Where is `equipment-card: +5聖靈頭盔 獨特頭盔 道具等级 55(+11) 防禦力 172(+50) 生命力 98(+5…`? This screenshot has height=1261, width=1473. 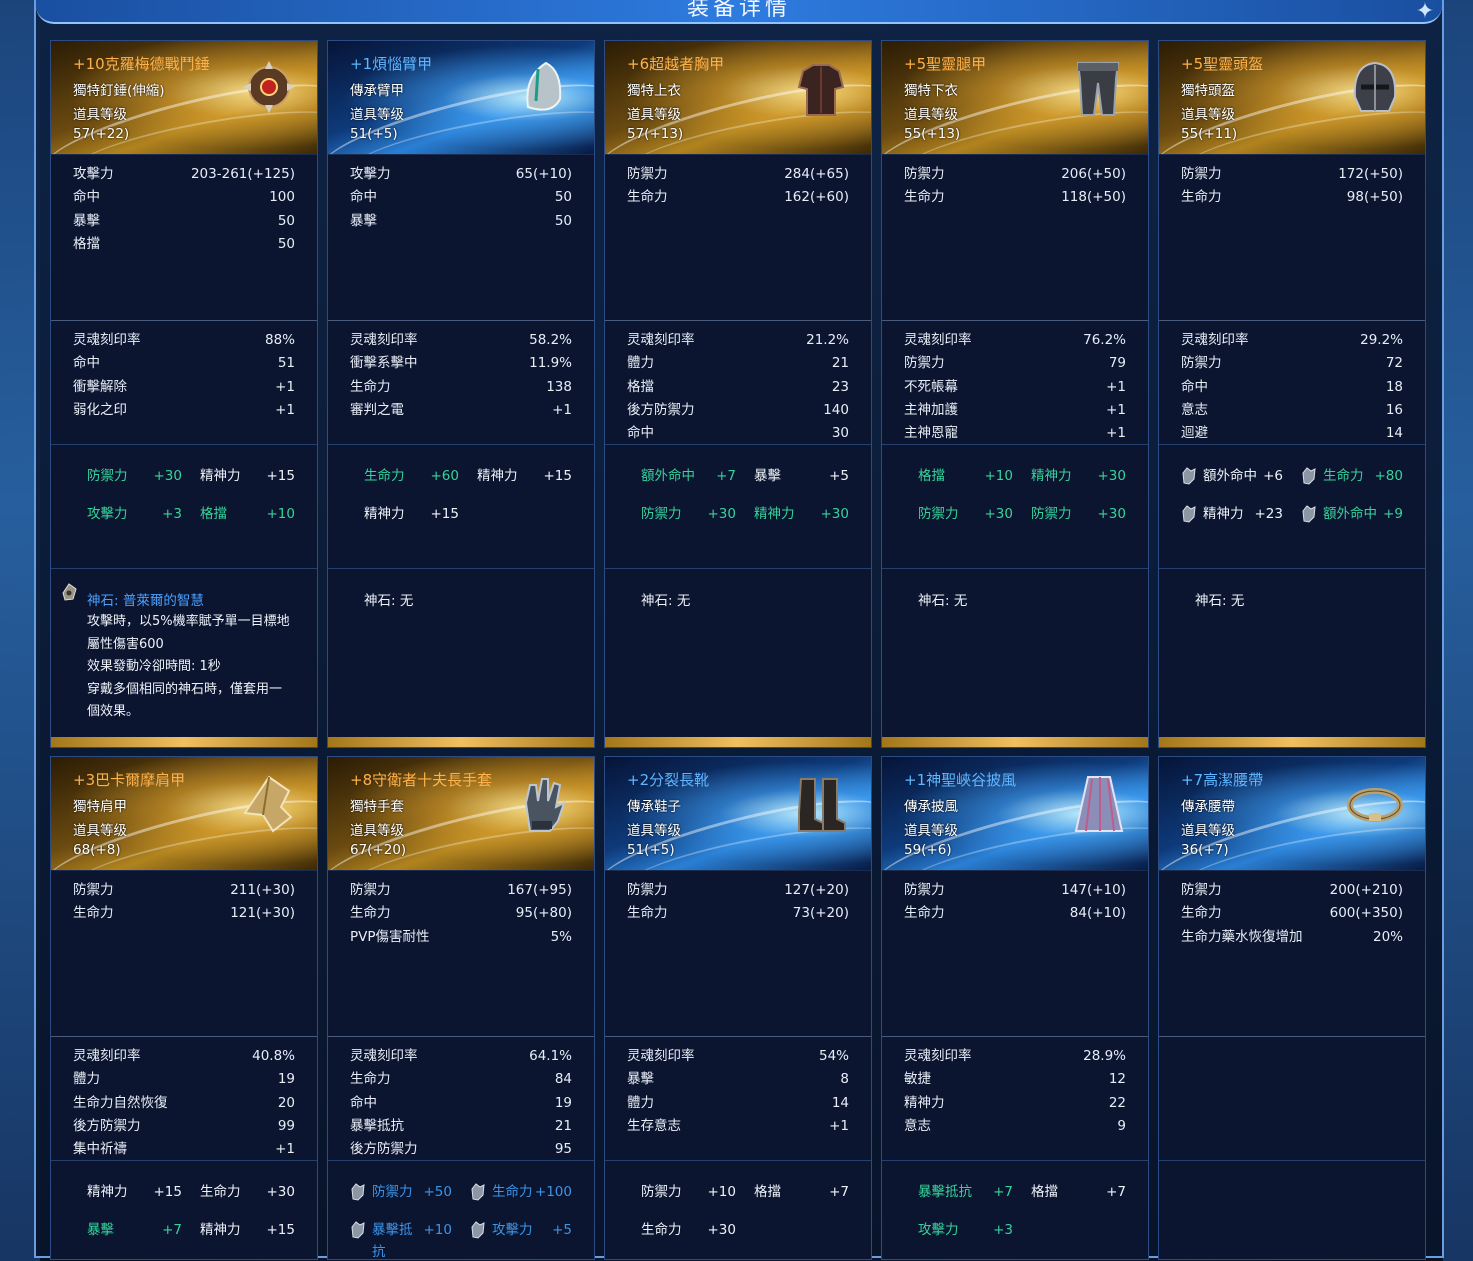
equipment-card: +5聖靈頭盔 獨特頭盔 道具等级 55(+11) 防禦力 172(+50) 生命力 98(+5… is located at coordinates (1292, 394).